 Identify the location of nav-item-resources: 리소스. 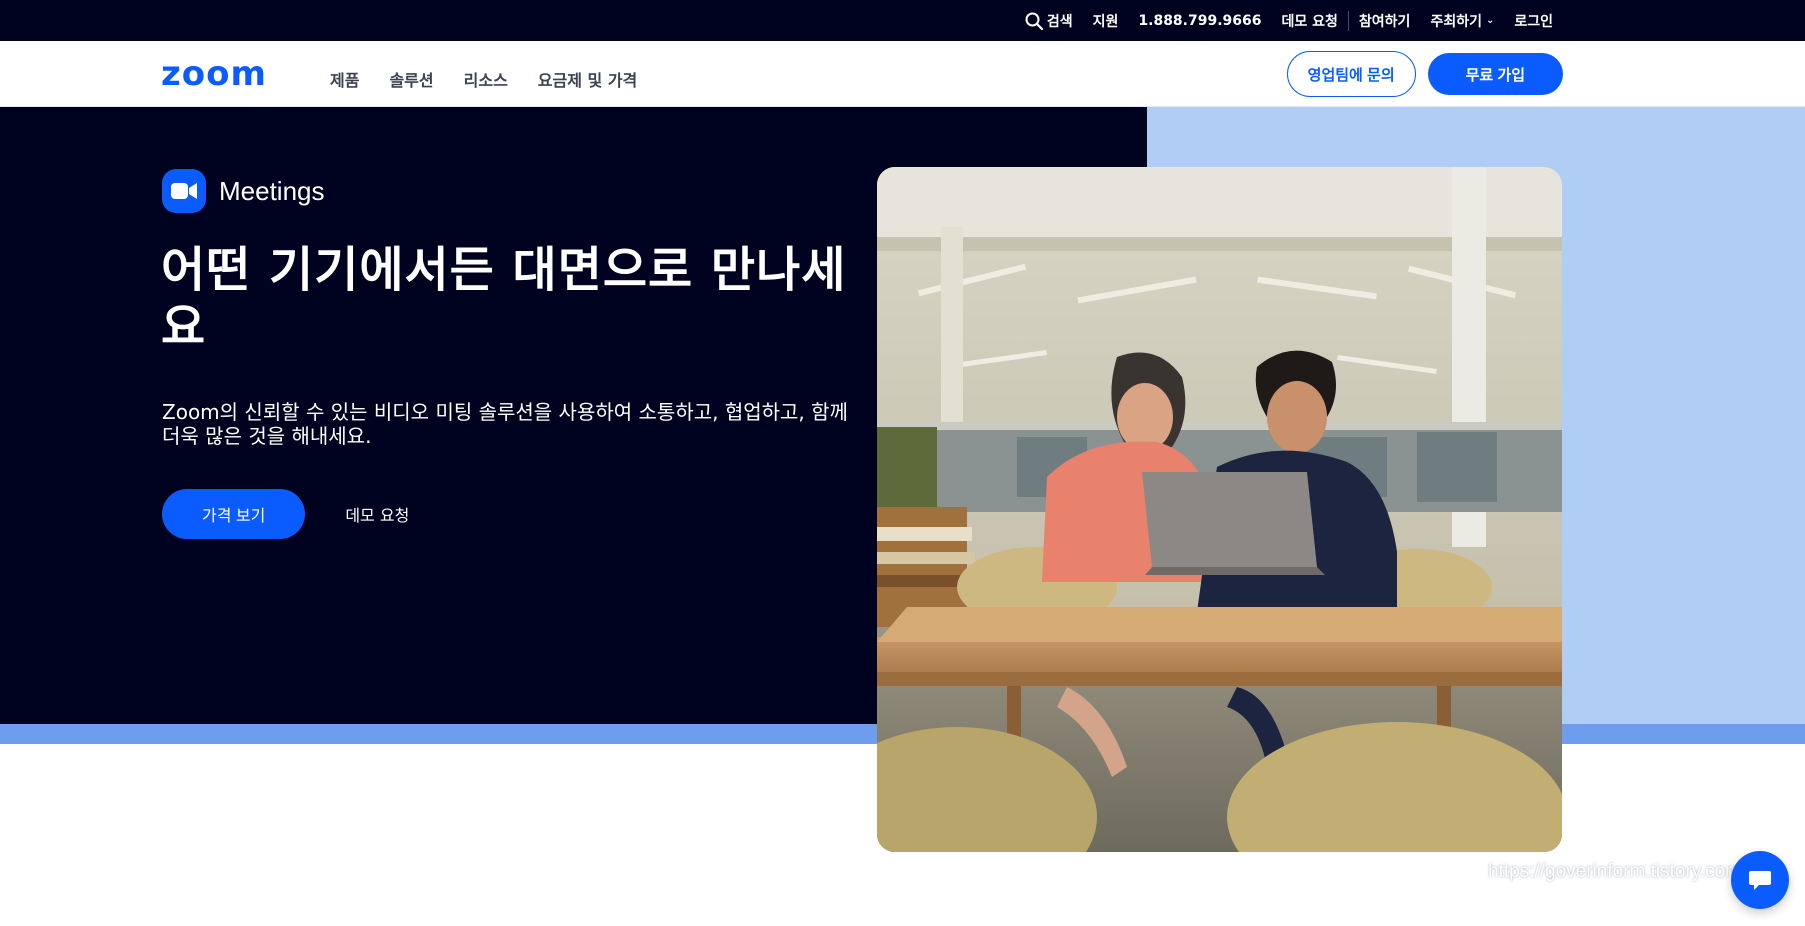
(486, 79).